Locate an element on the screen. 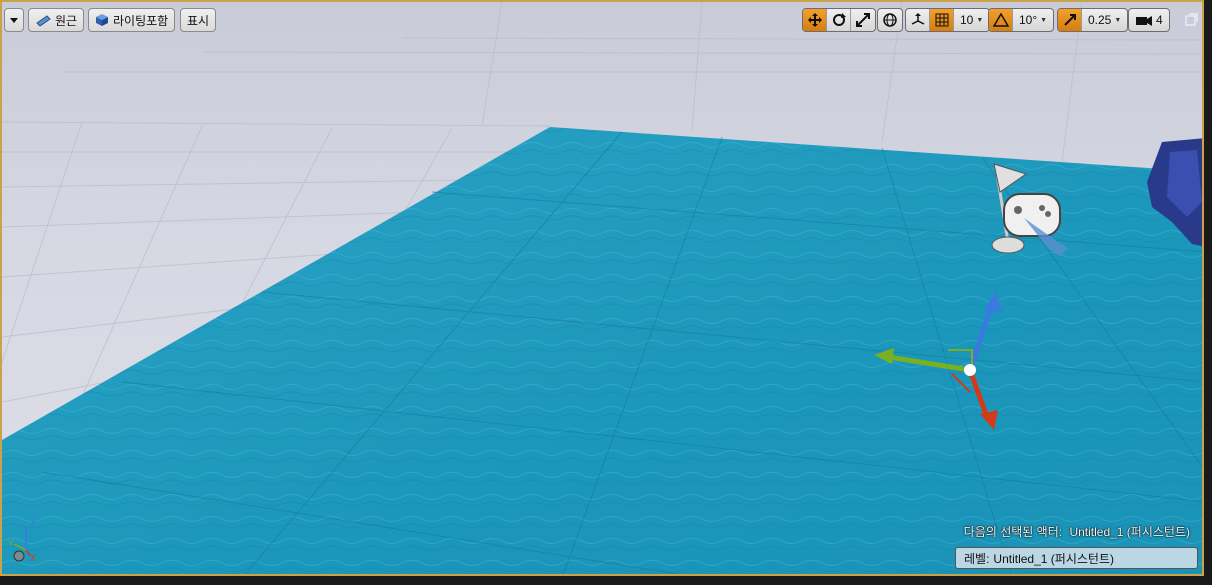 The height and width of the screenshot is (585, 1212). coordinate-space-group is located at coordinates (890, 20).